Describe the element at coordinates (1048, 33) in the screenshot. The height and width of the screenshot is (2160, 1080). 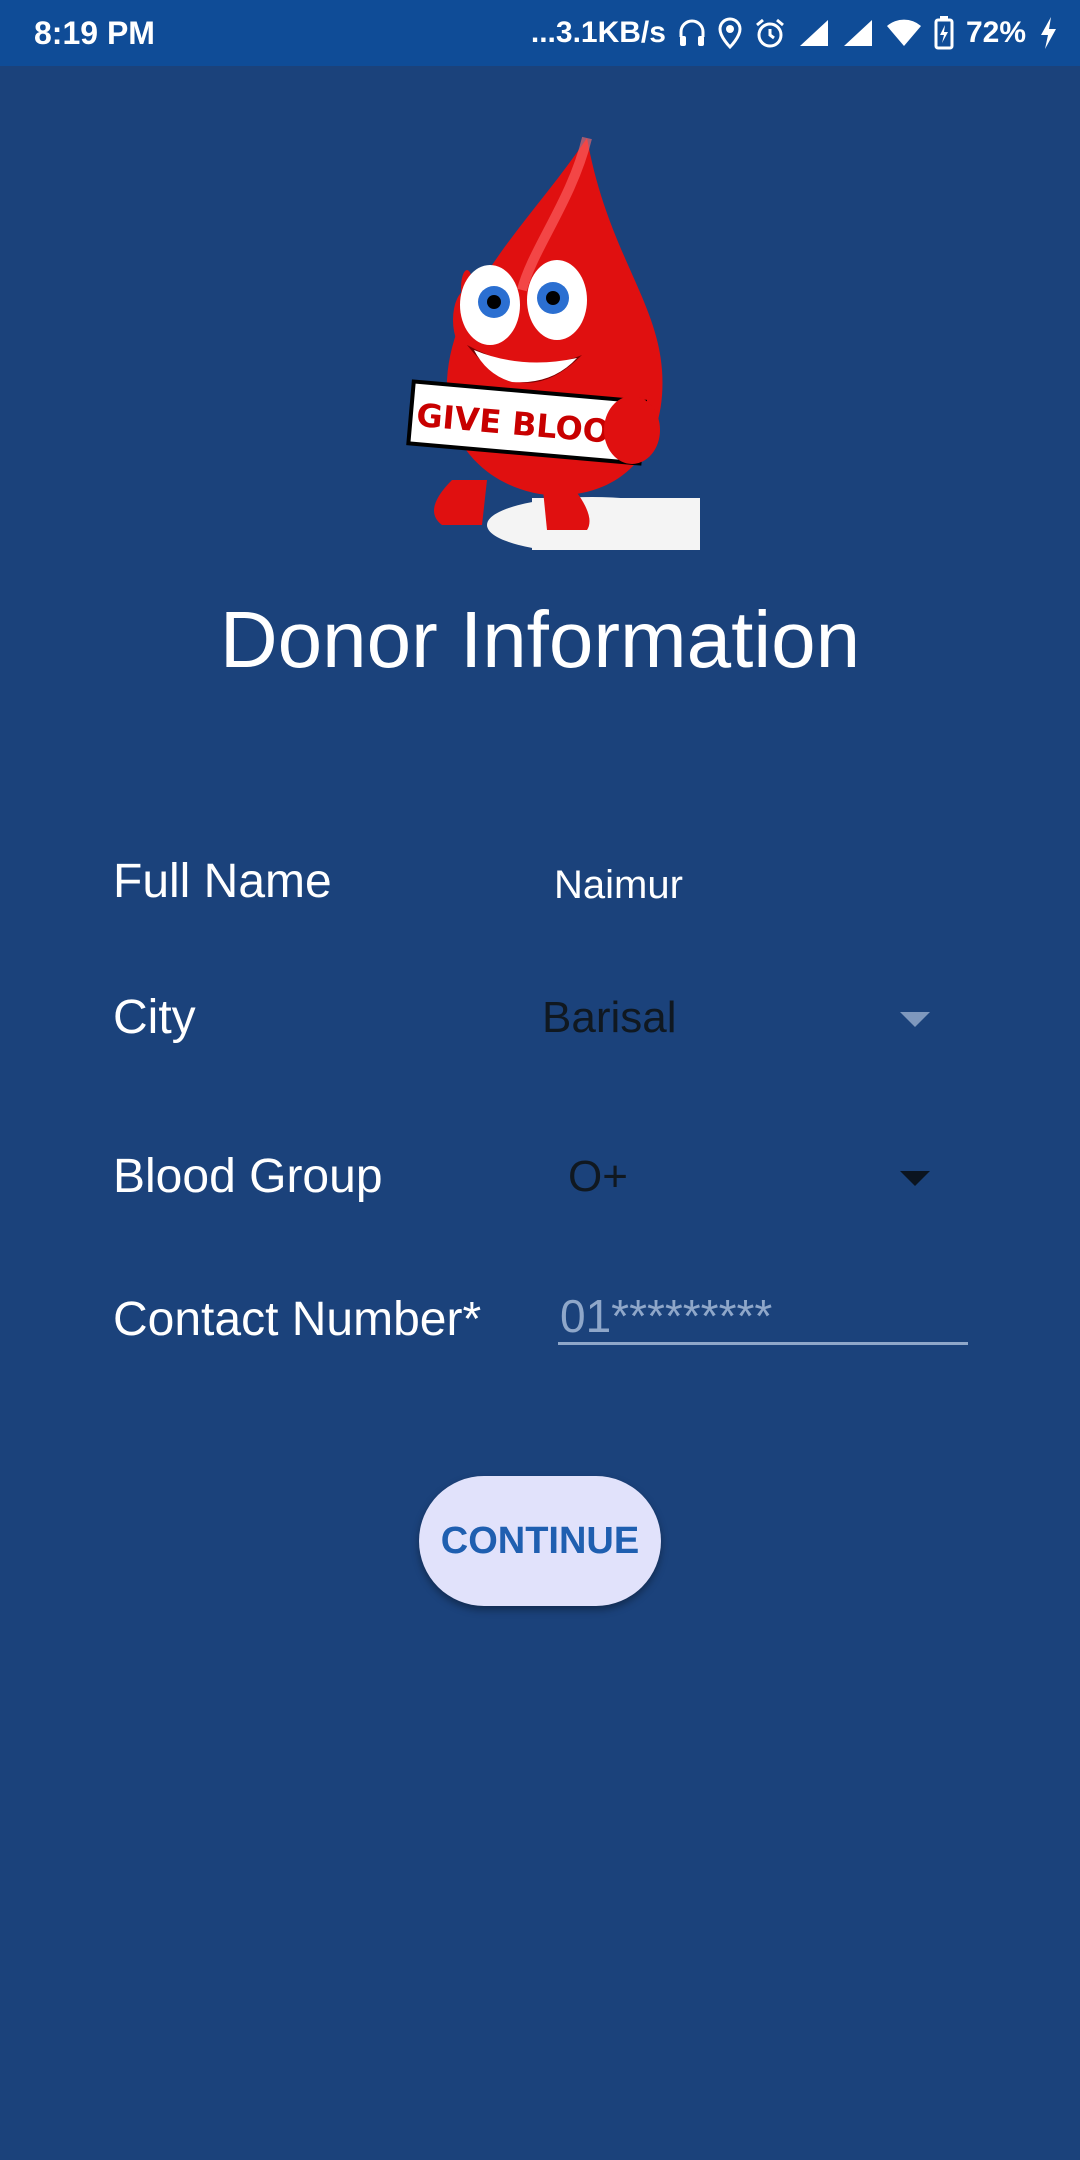
I see `charging-icon` at that location.